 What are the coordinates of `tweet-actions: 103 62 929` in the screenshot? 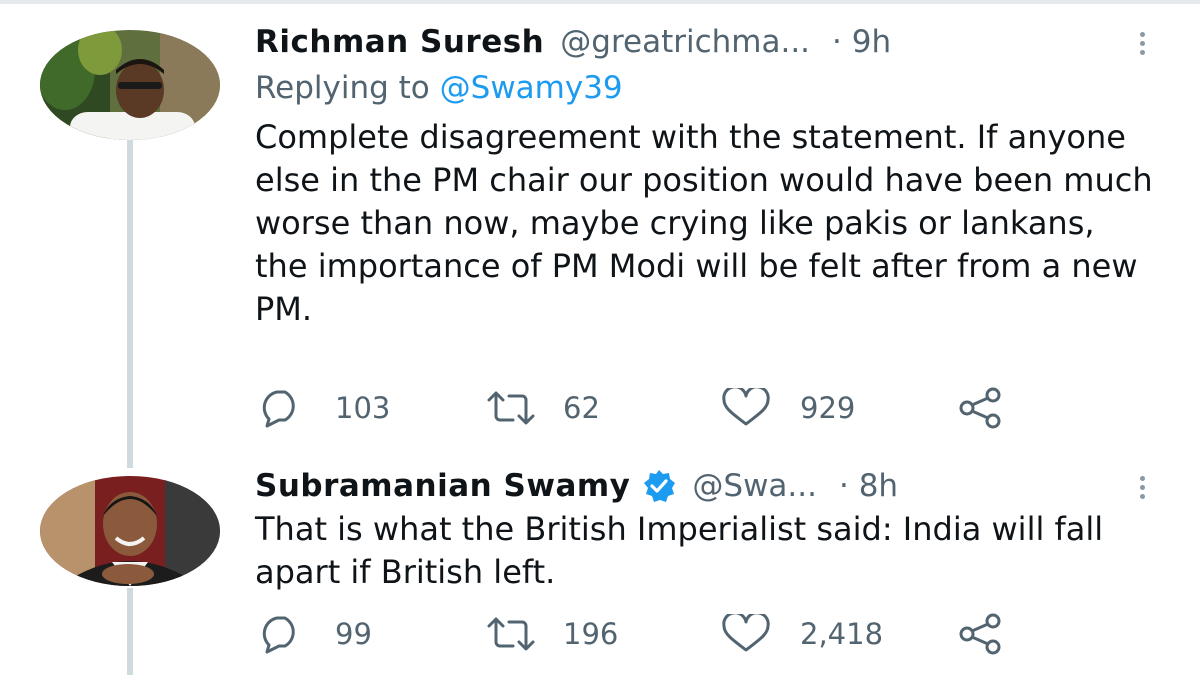 It's located at (631, 408).